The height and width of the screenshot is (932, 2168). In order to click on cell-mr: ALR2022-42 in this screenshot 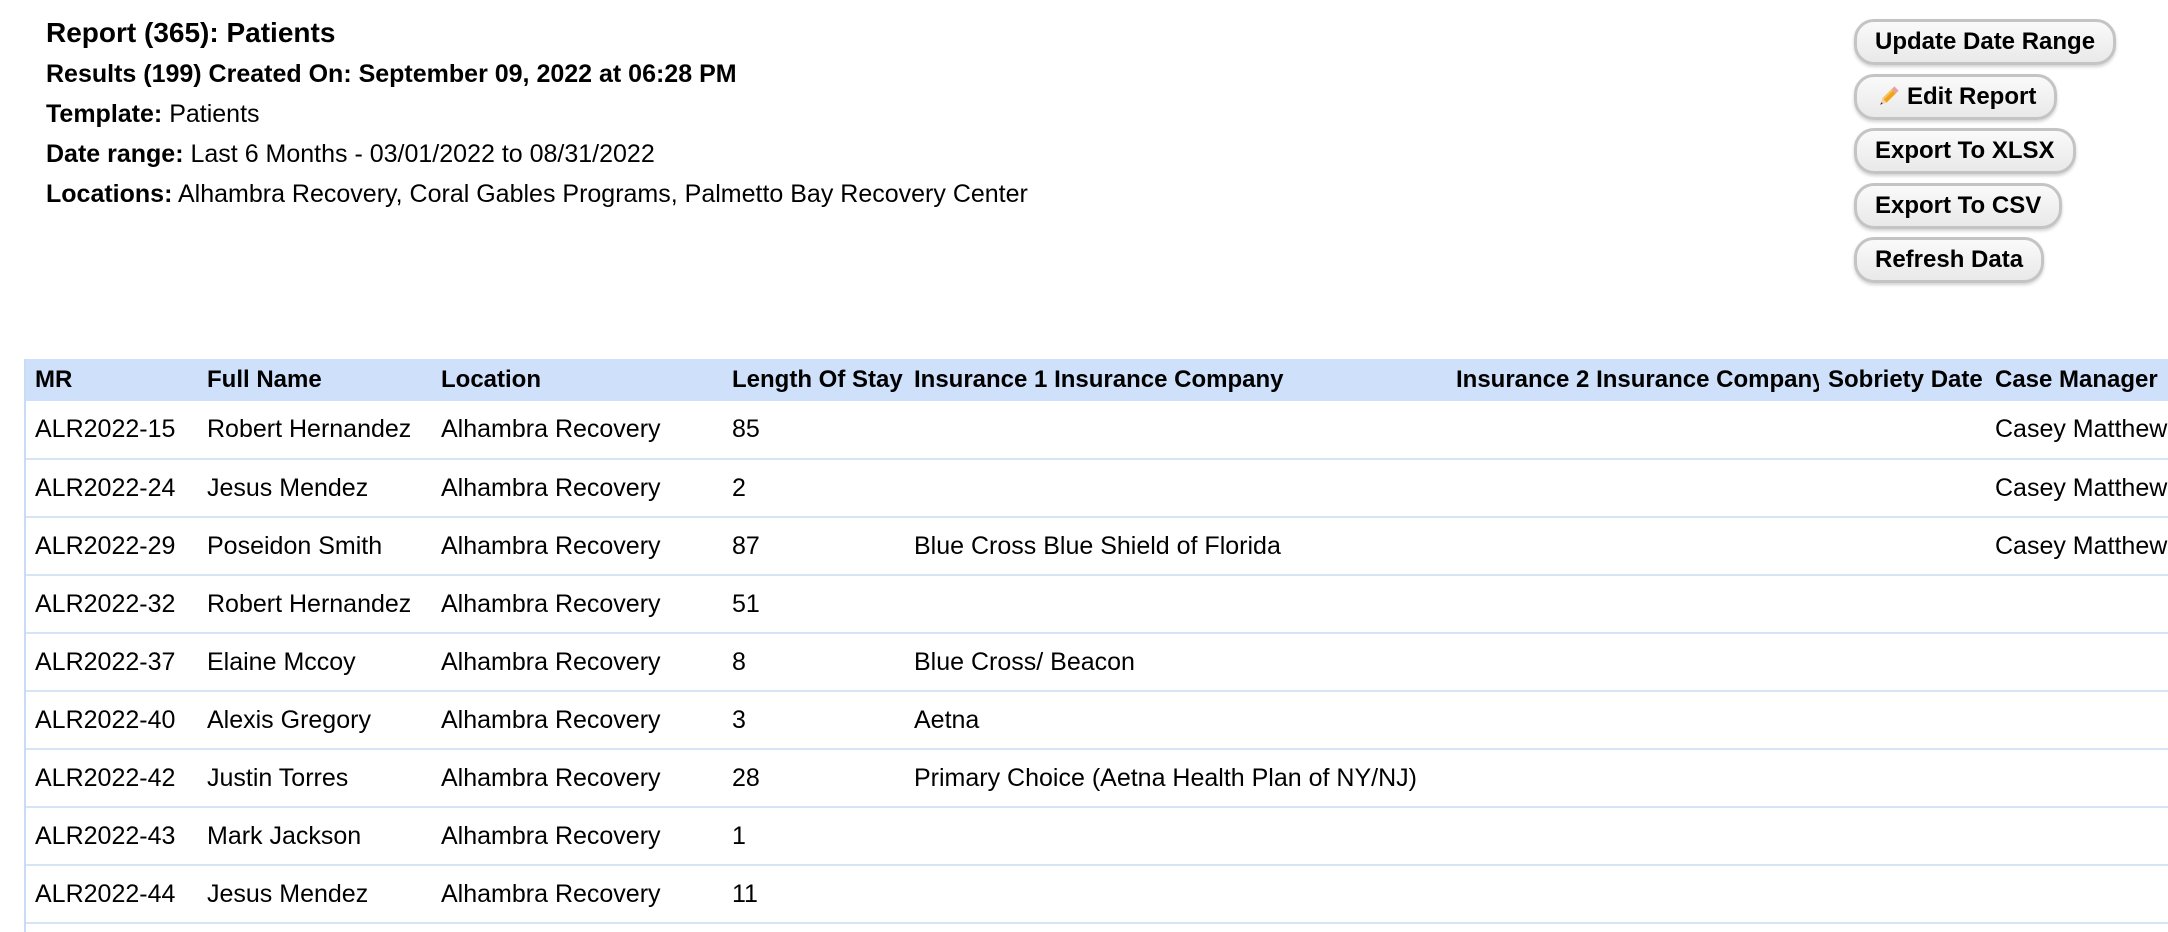, I will do `click(105, 777)`.